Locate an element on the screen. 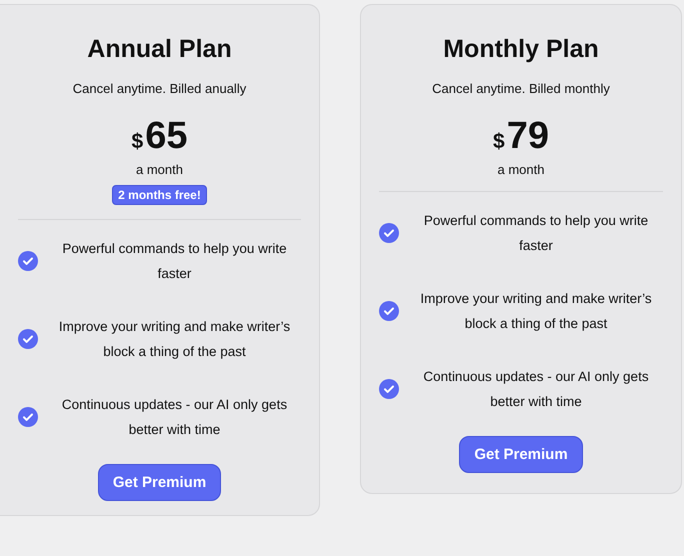 This screenshot has height=556, width=684. plan-title: Annual Plan is located at coordinates (159, 49).